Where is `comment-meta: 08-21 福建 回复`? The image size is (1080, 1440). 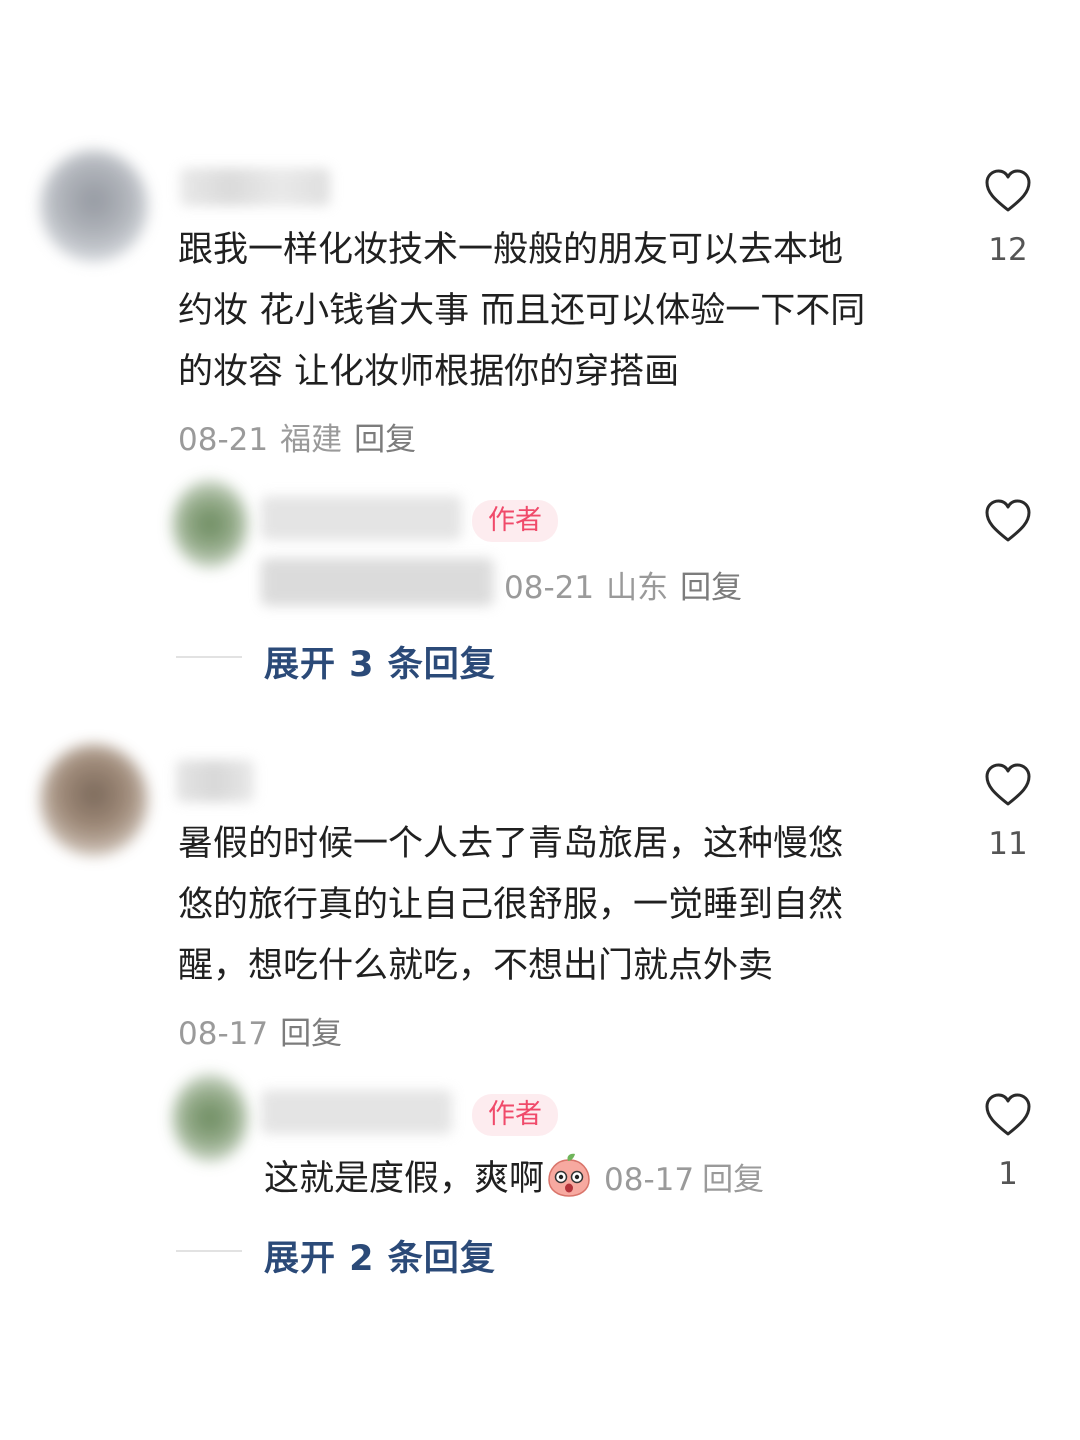 comment-meta: 08-21 福建 回复 is located at coordinates (303, 436).